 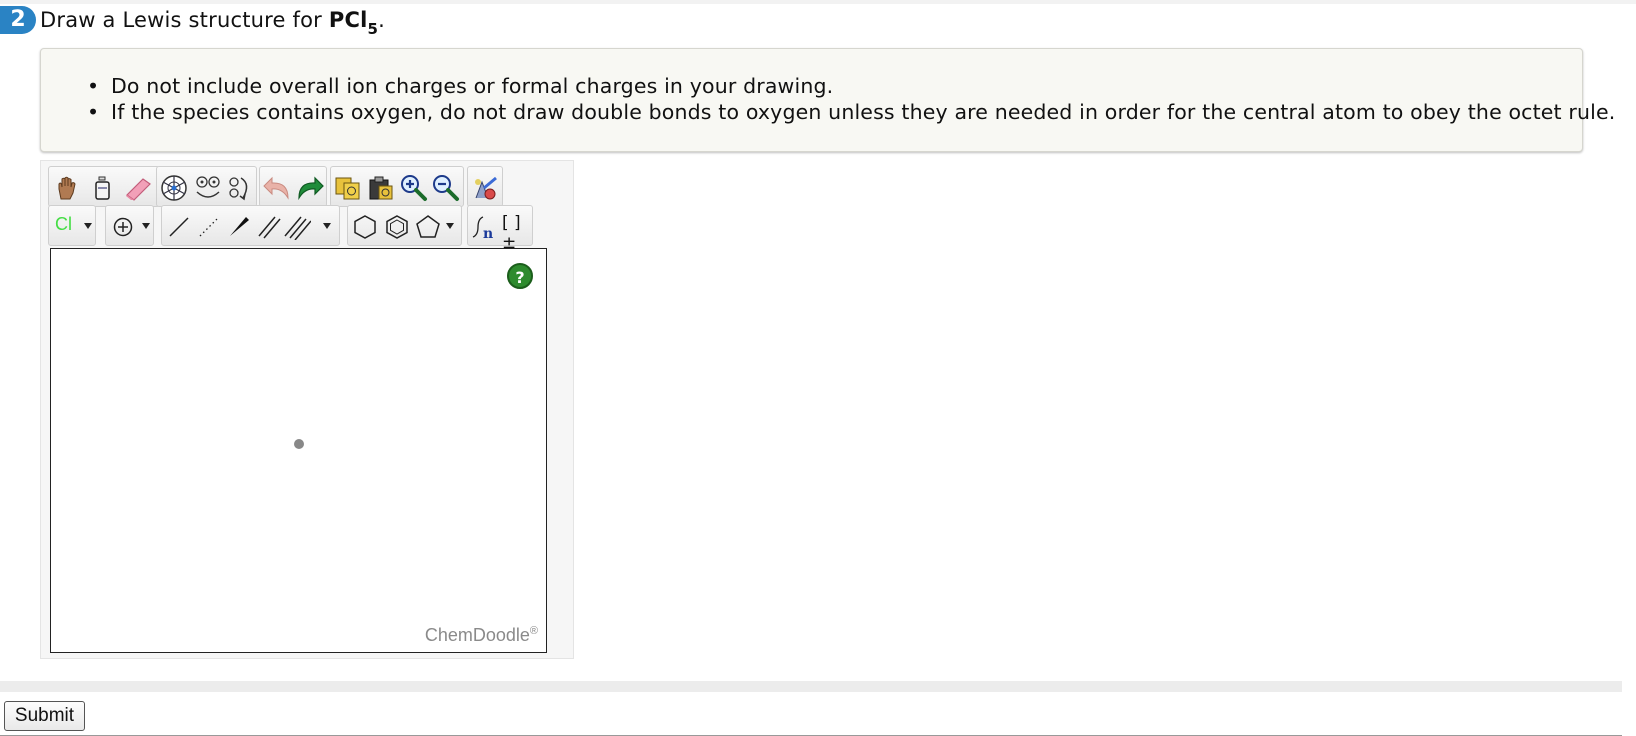 What do you see at coordinates (18, 20) in the screenshot?
I see `question-number-badge: 2` at bounding box center [18, 20].